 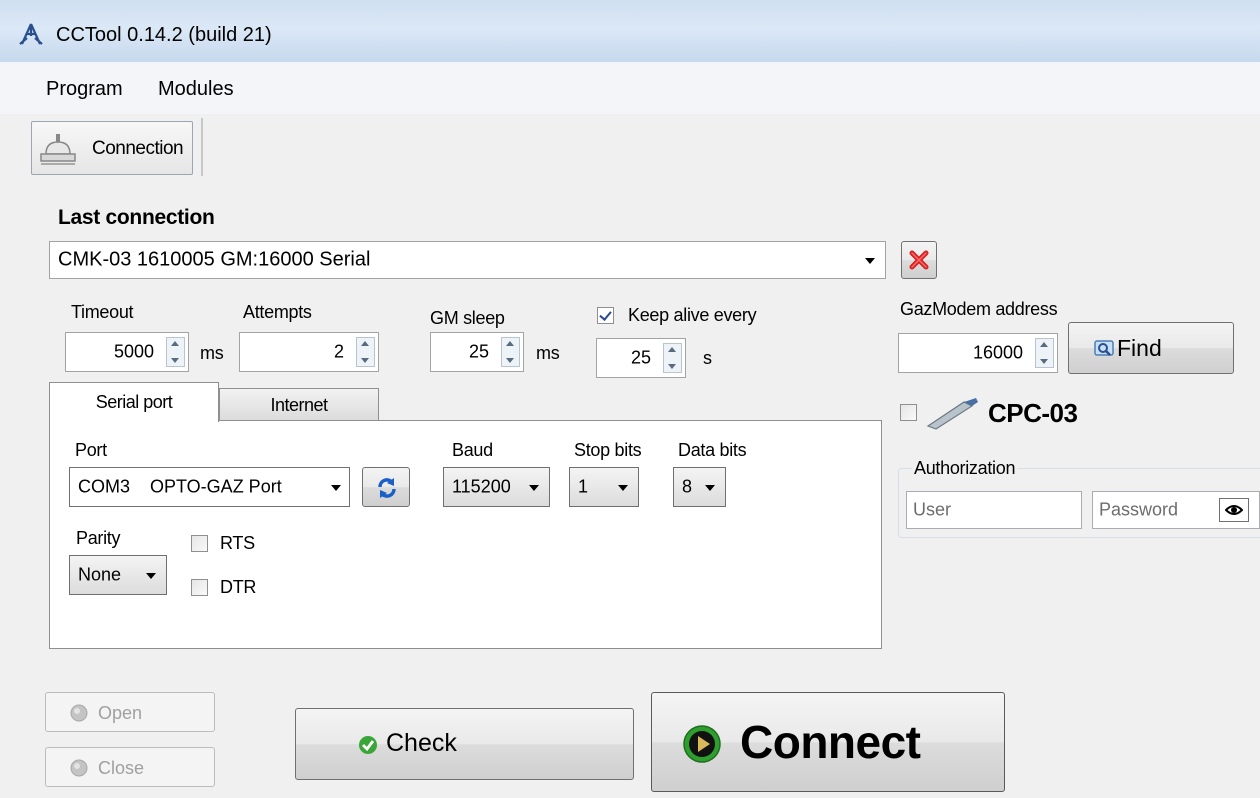 What do you see at coordinates (908, 412) in the screenshot?
I see `cpc-checkbox` at bounding box center [908, 412].